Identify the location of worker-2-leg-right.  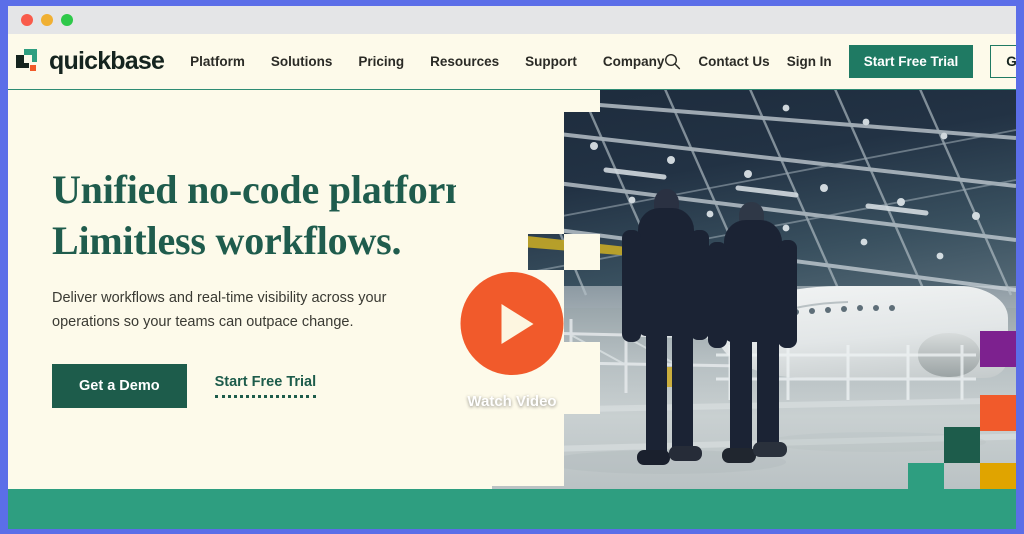
(768, 395).